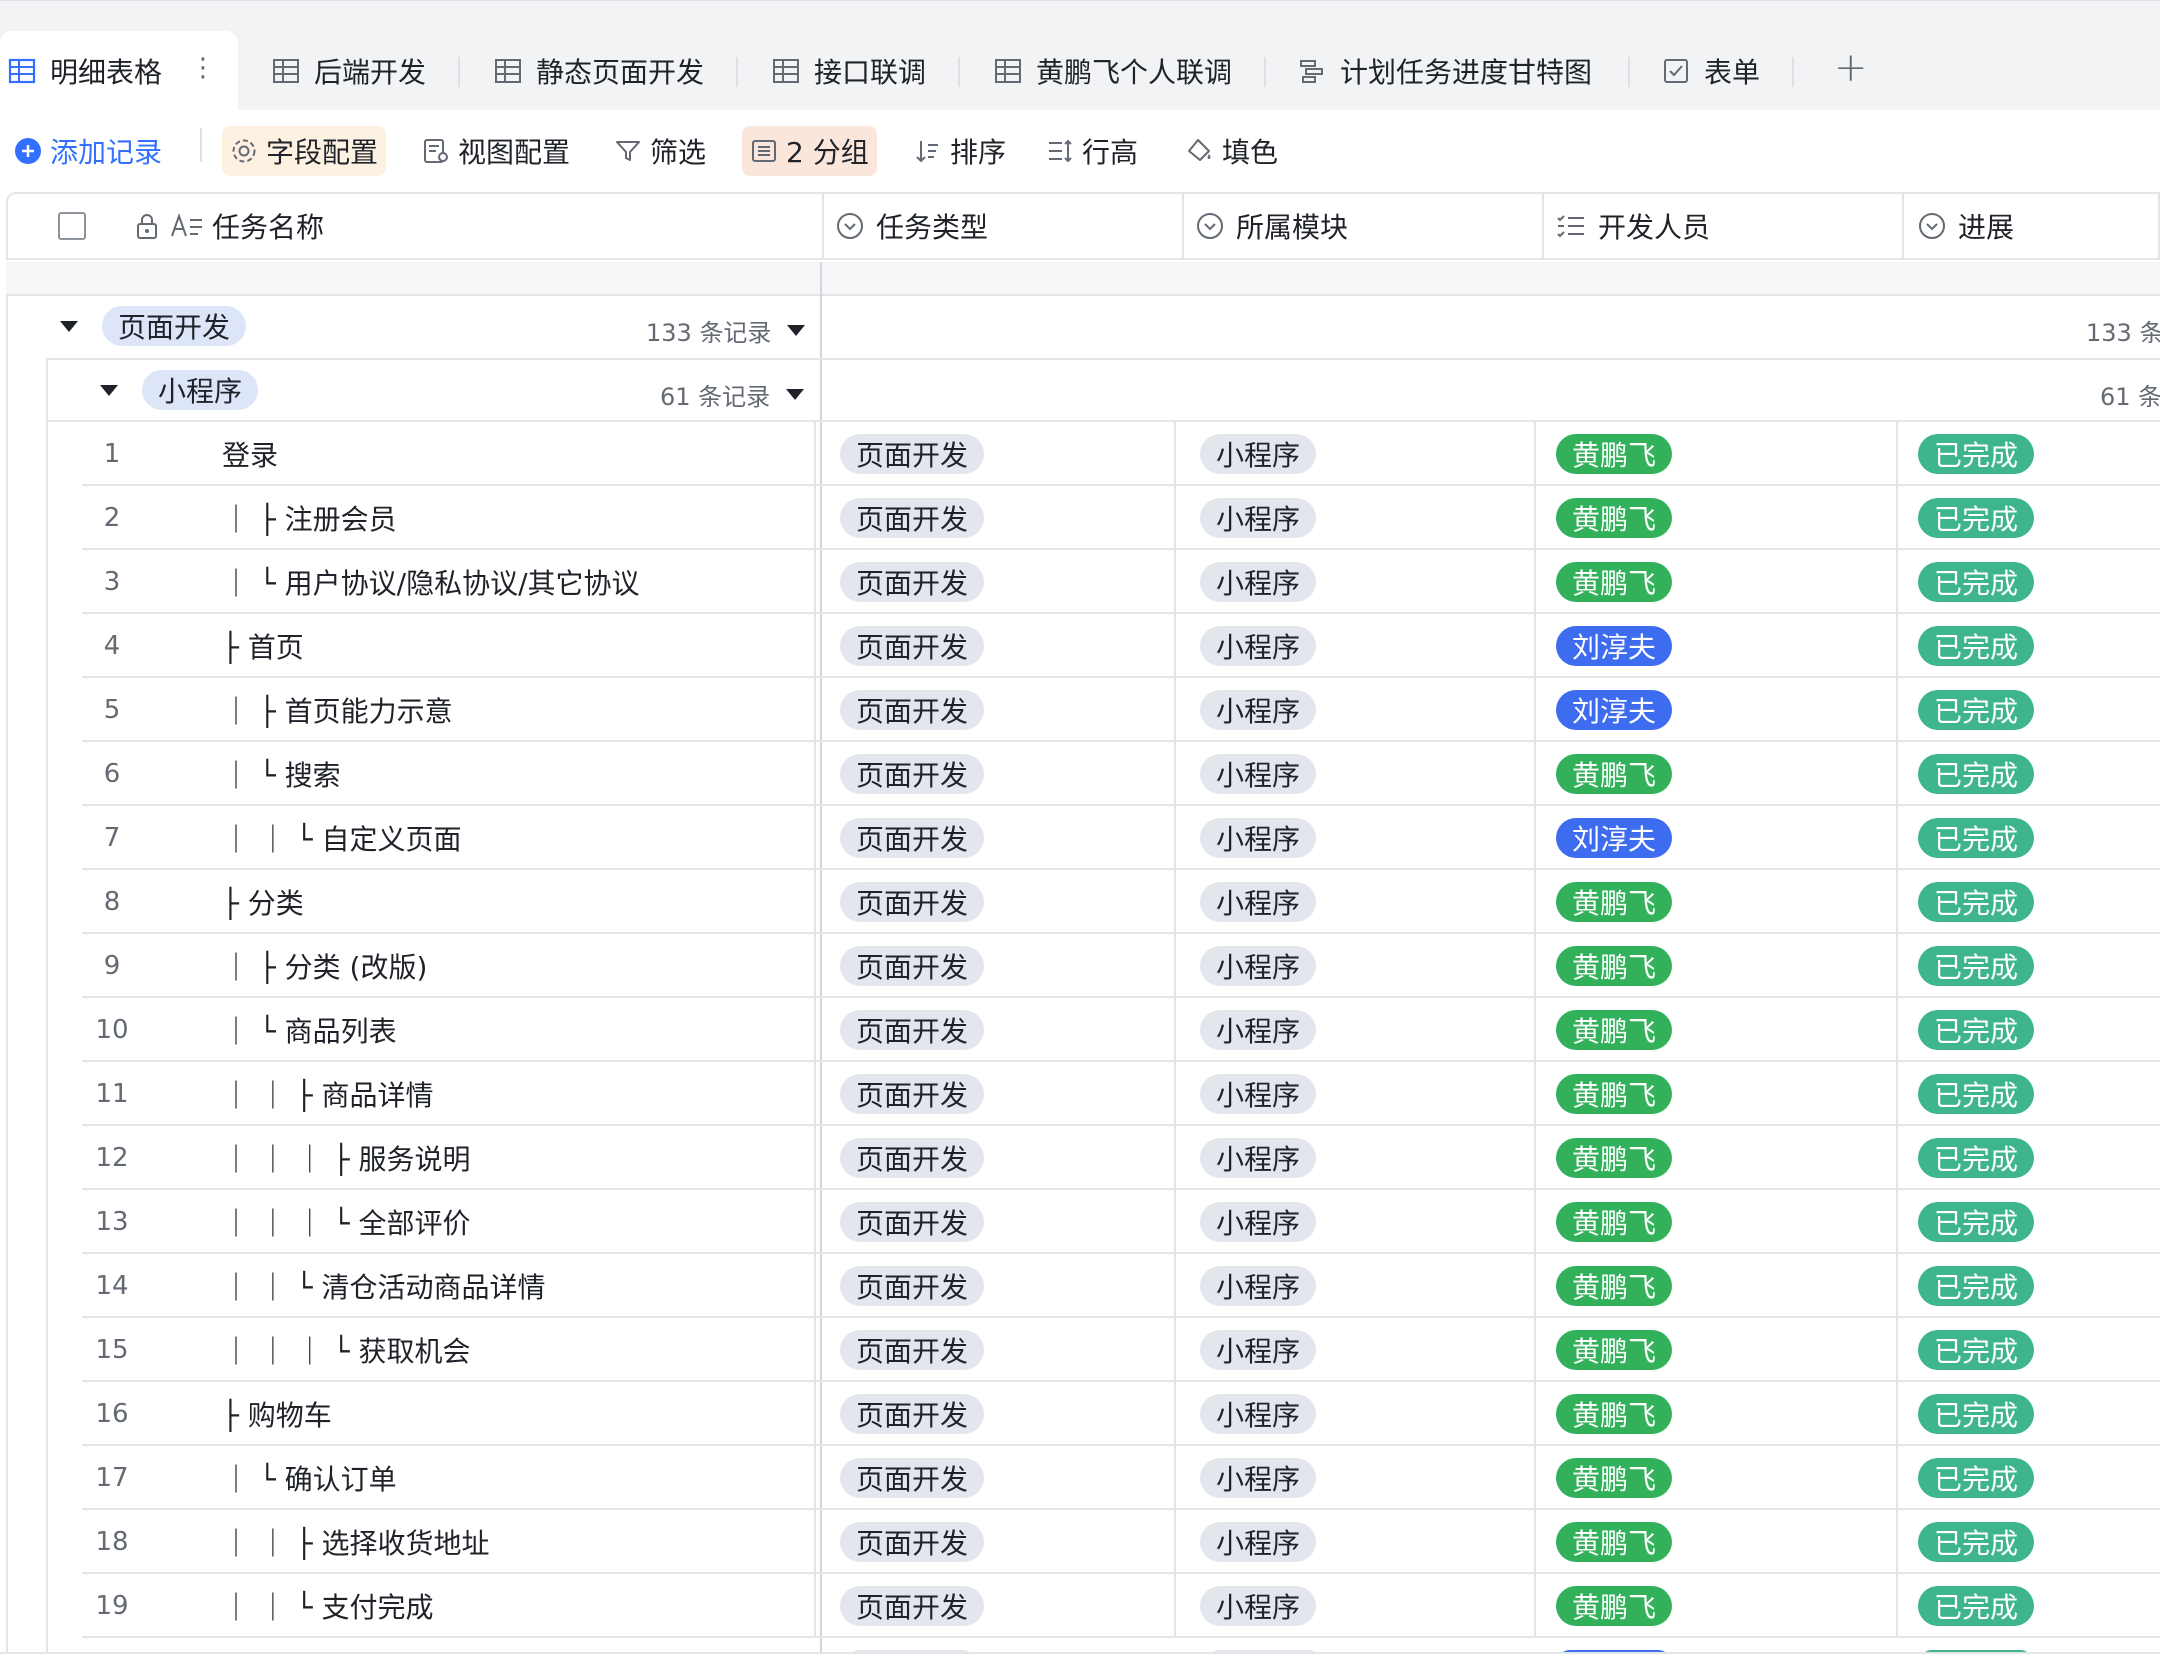 Image resolution: width=2160 pixels, height=1664 pixels. Describe the element at coordinates (849, 71) in the screenshot. I see `tab-api-integration: 接口联调` at that location.